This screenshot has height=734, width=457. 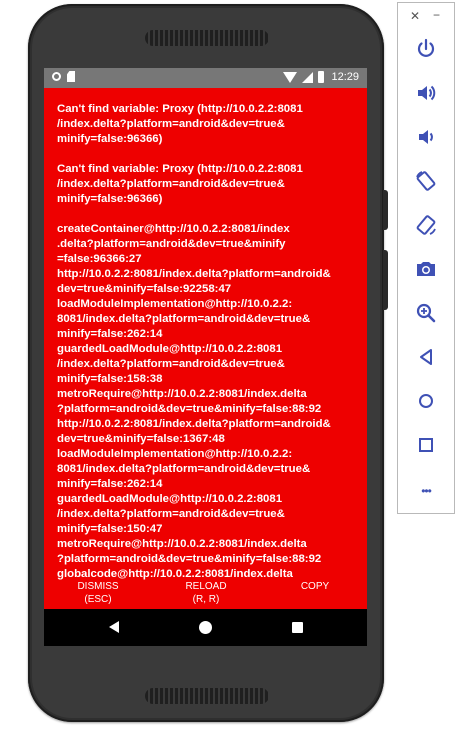 I want to click on zoom-icon, so click(x=426, y=313).